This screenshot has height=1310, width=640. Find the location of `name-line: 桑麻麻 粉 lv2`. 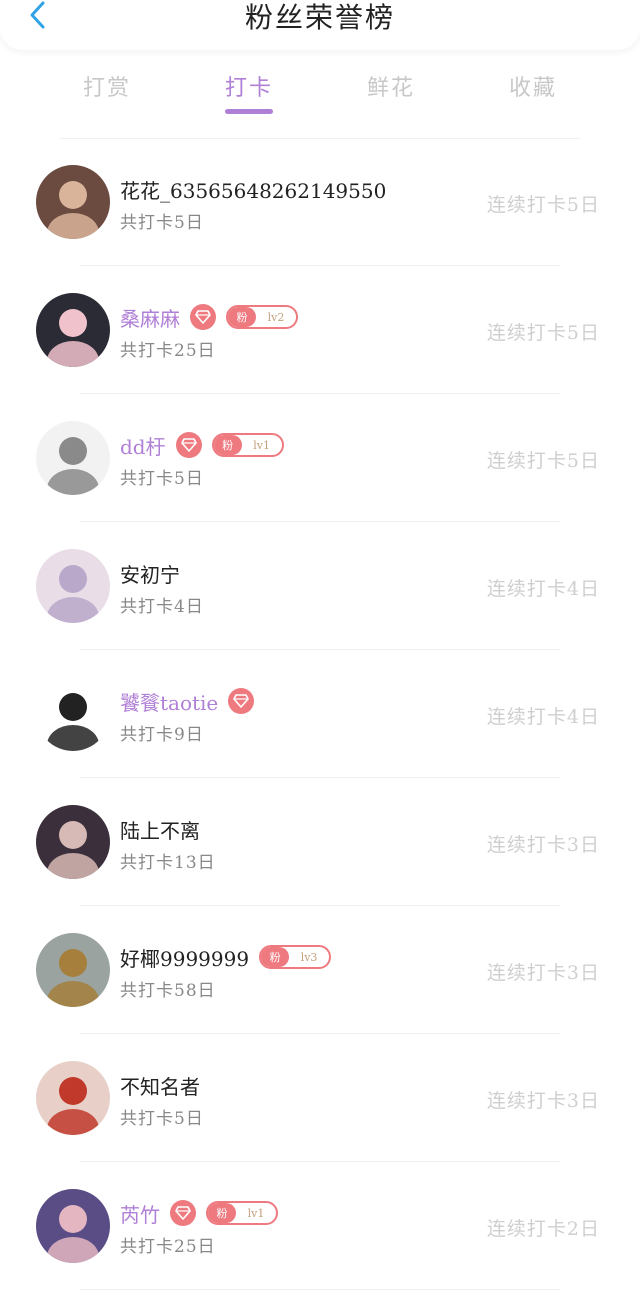

name-line: 桑麻麻 粉 lv2 is located at coordinates (209, 317).